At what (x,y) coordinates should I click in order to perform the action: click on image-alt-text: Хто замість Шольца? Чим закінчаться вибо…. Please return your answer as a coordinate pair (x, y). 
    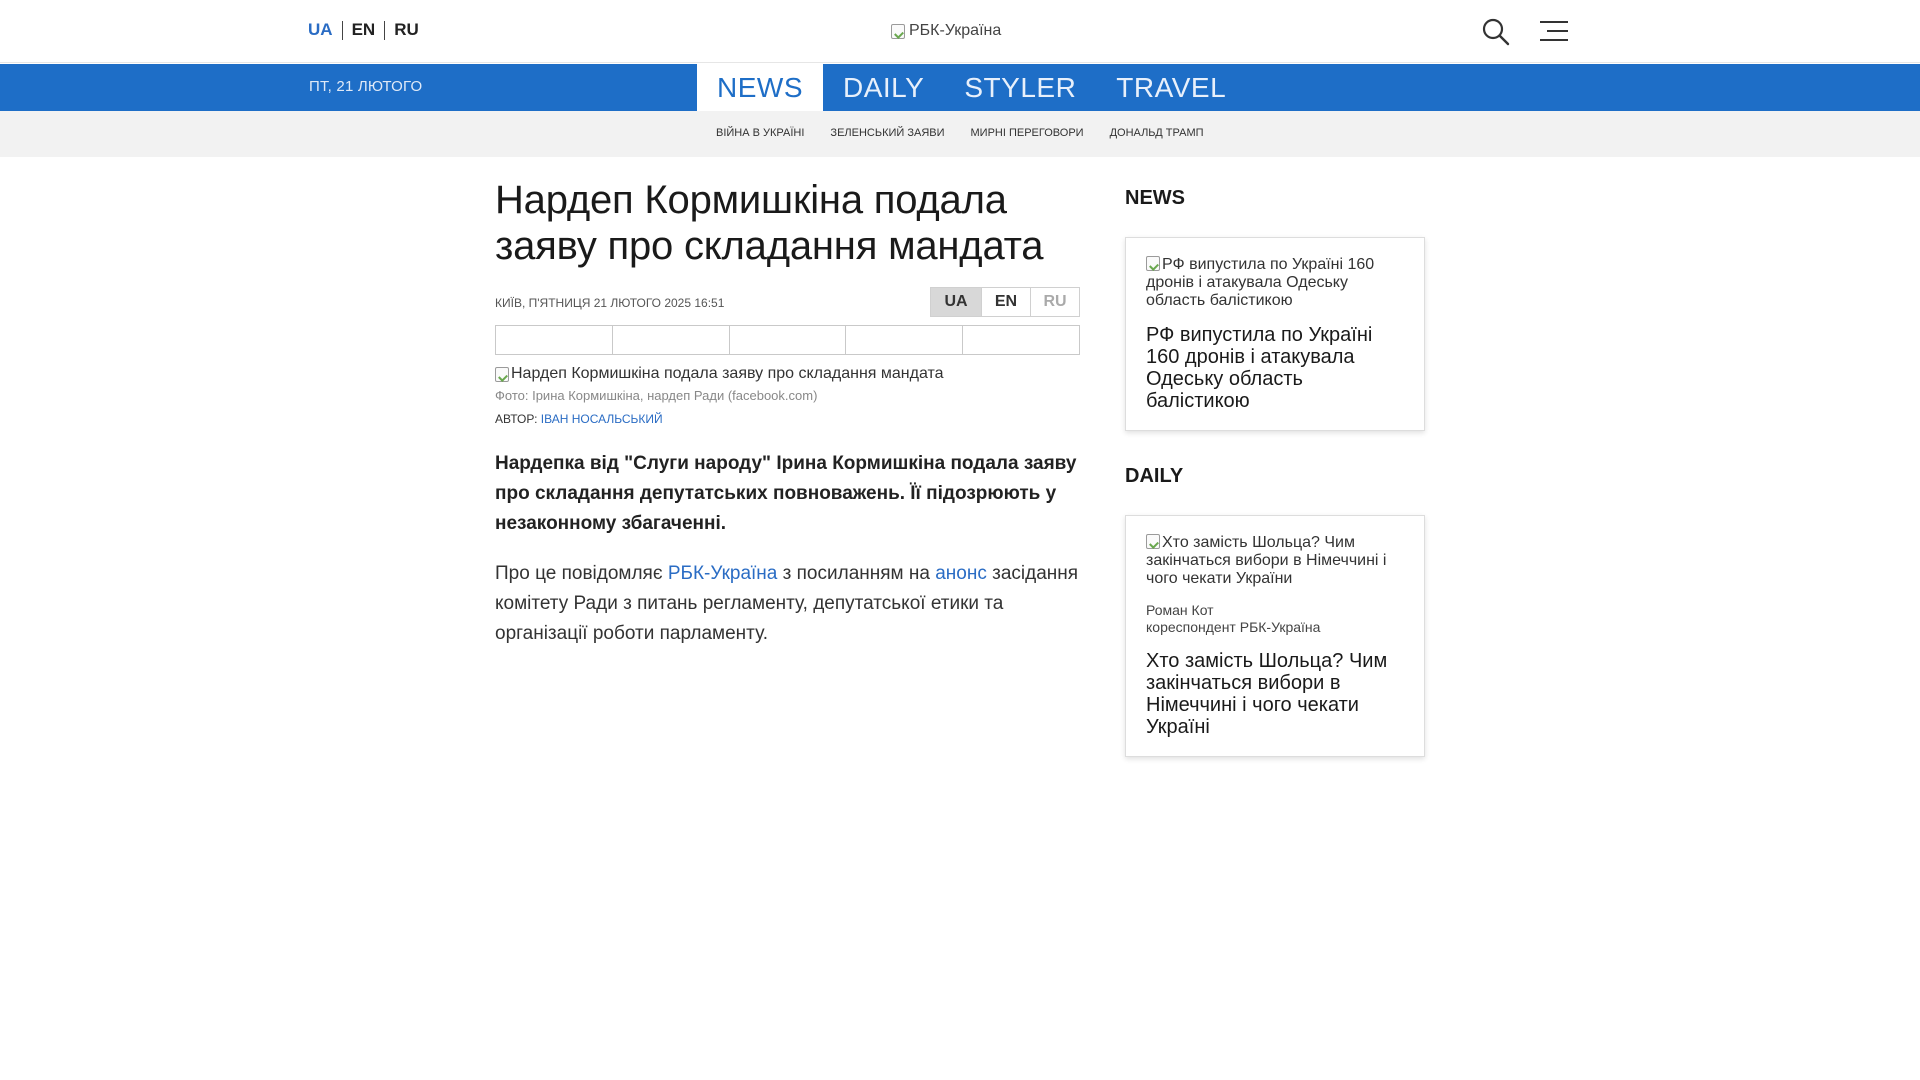
    Looking at the image, I should click on (1266, 560).